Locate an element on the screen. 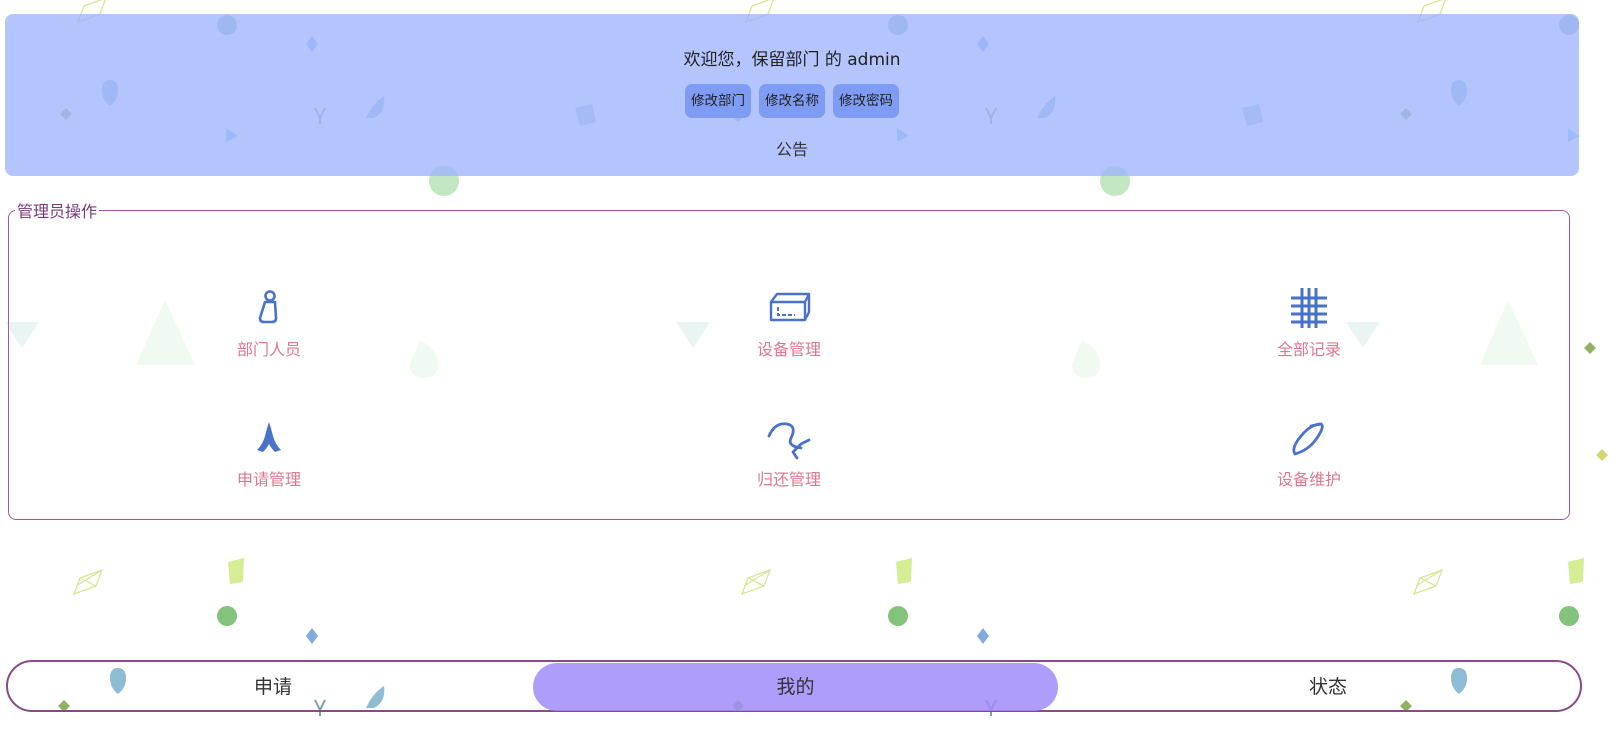 This screenshot has height=732, width=1615. maintenance-icon is located at coordinates (1308, 439).